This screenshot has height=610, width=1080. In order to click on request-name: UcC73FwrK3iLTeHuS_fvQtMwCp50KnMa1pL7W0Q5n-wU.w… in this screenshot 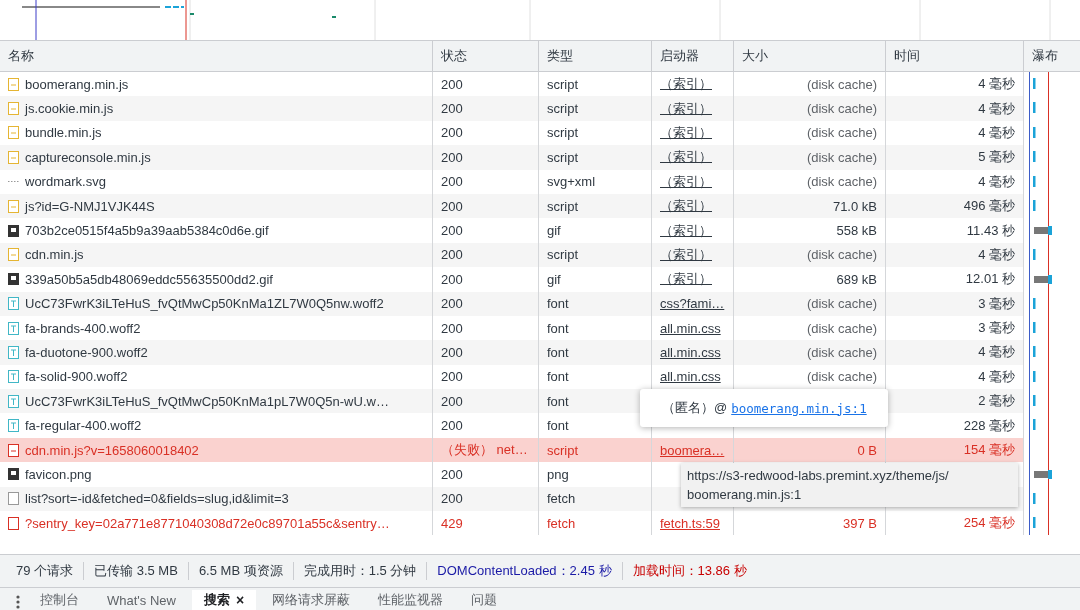, I will do `click(207, 401)`.